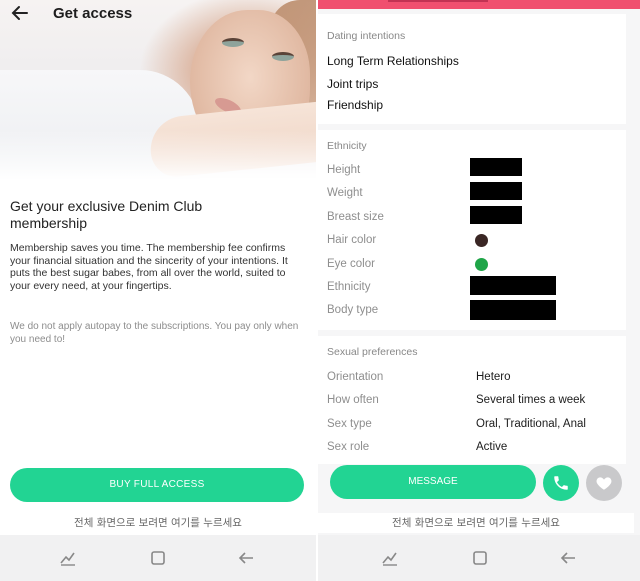 This screenshot has height=581, width=640. What do you see at coordinates (481, 240) in the screenshot?
I see `hair-color-swatch` at bounding box center [481, 240].